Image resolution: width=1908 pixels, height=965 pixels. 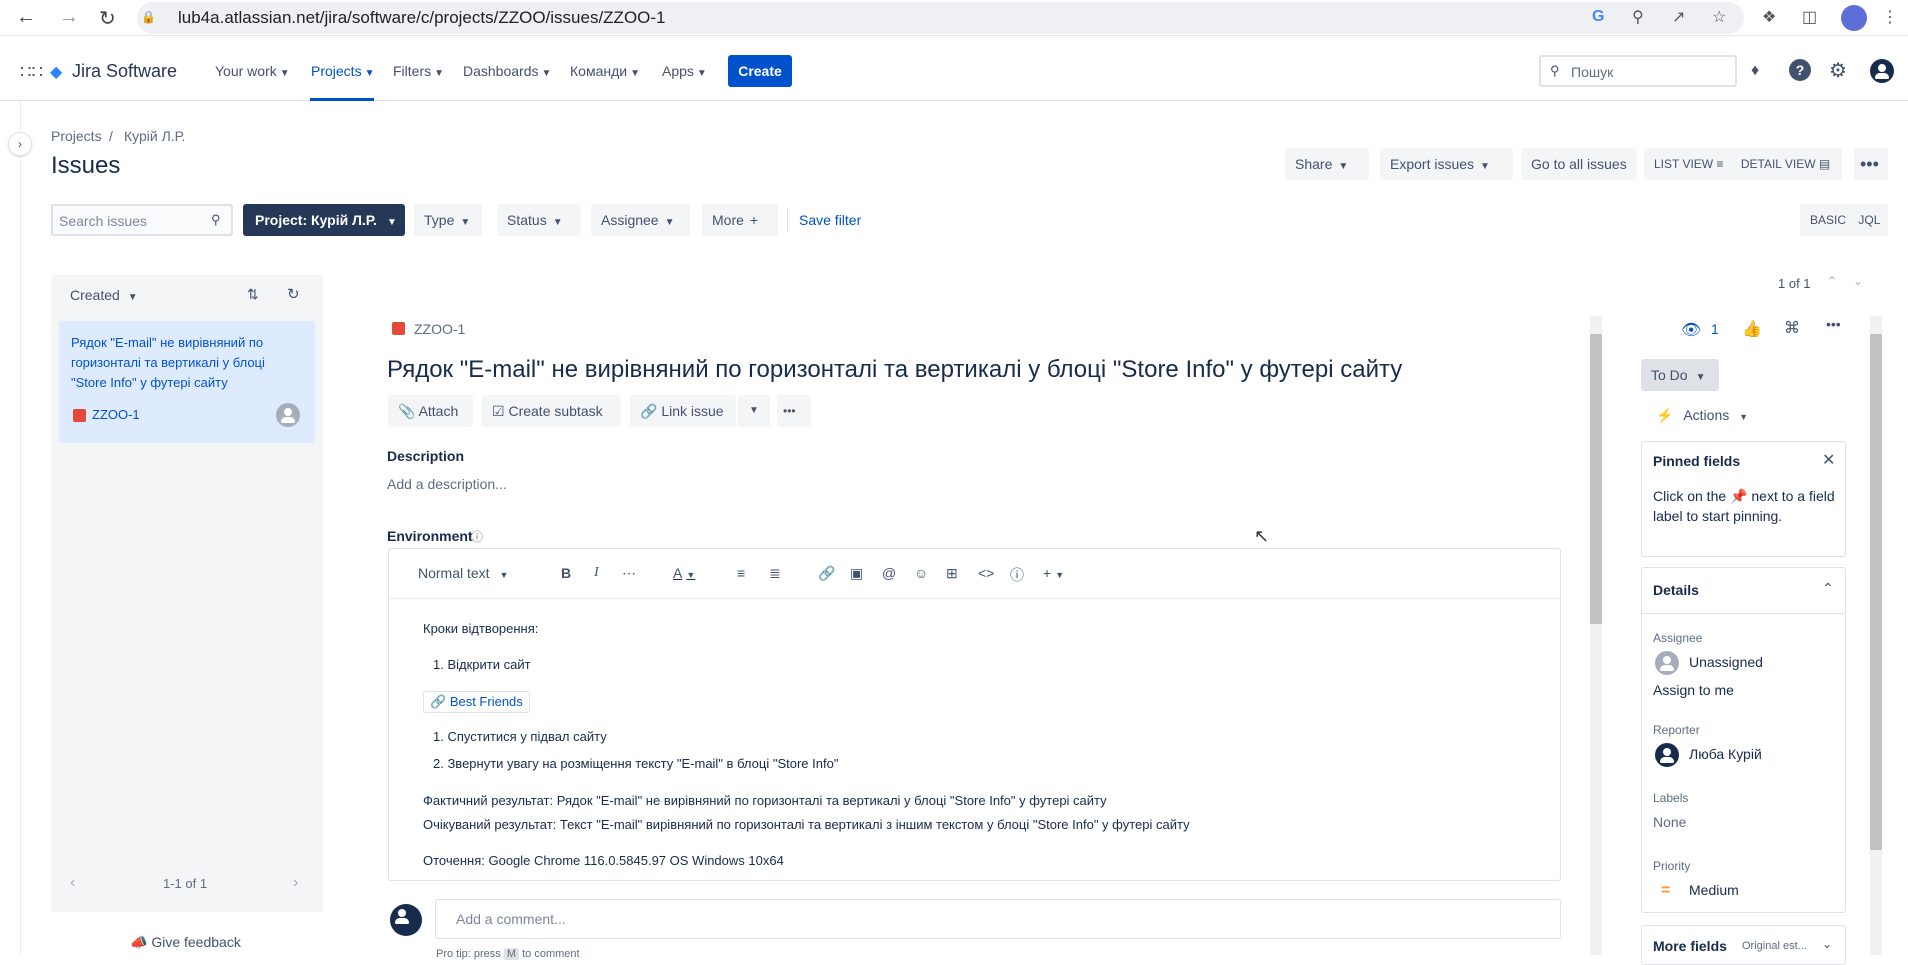 I want to click on code-icon: <>, so click(x=986, y=573).